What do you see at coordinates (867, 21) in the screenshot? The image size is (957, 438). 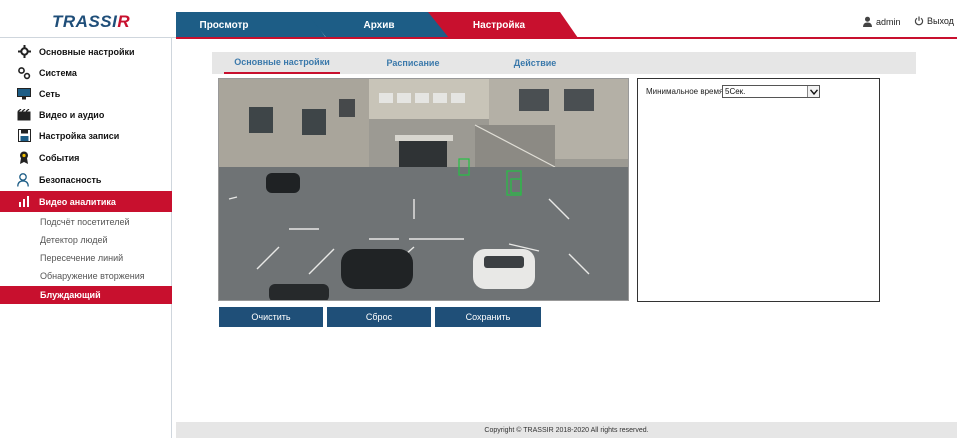 I see `user-icon` at bounding box center [867, 21].